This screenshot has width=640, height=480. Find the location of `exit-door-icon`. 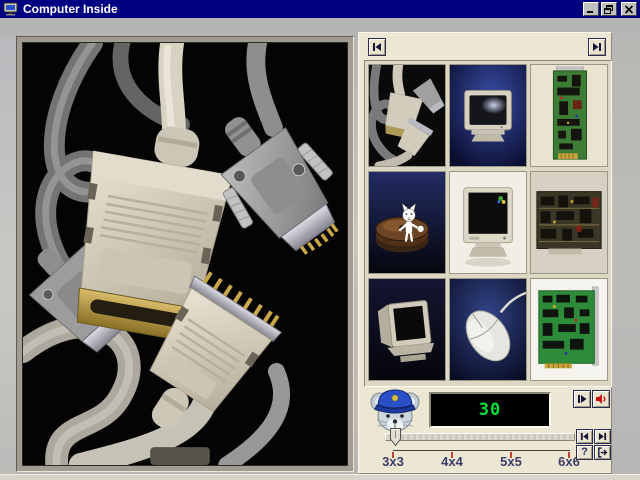

exit-door-icon is located at coordinates (603, 452).